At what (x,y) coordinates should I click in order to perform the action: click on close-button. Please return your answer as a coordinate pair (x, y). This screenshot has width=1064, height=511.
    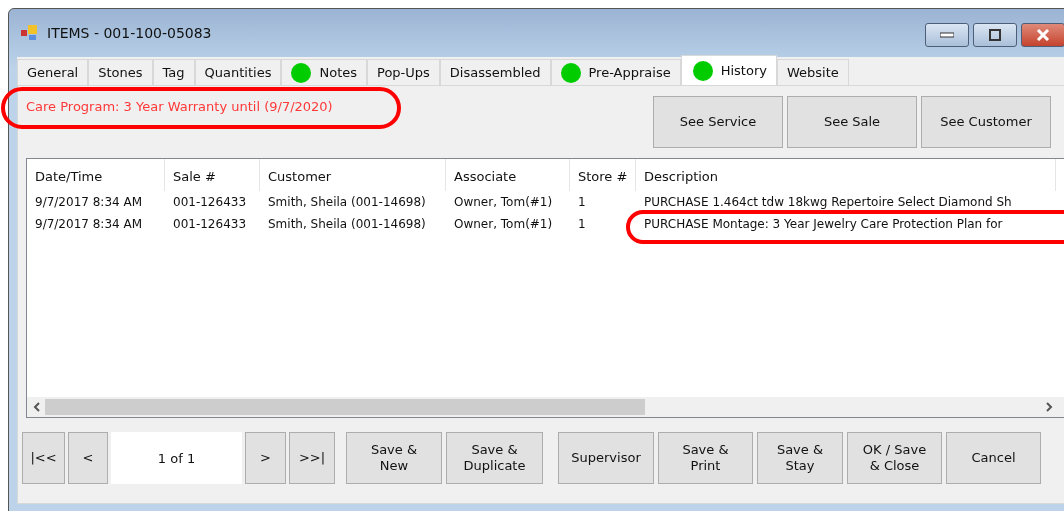
    Looking at the image, I should click on (1042, 35).